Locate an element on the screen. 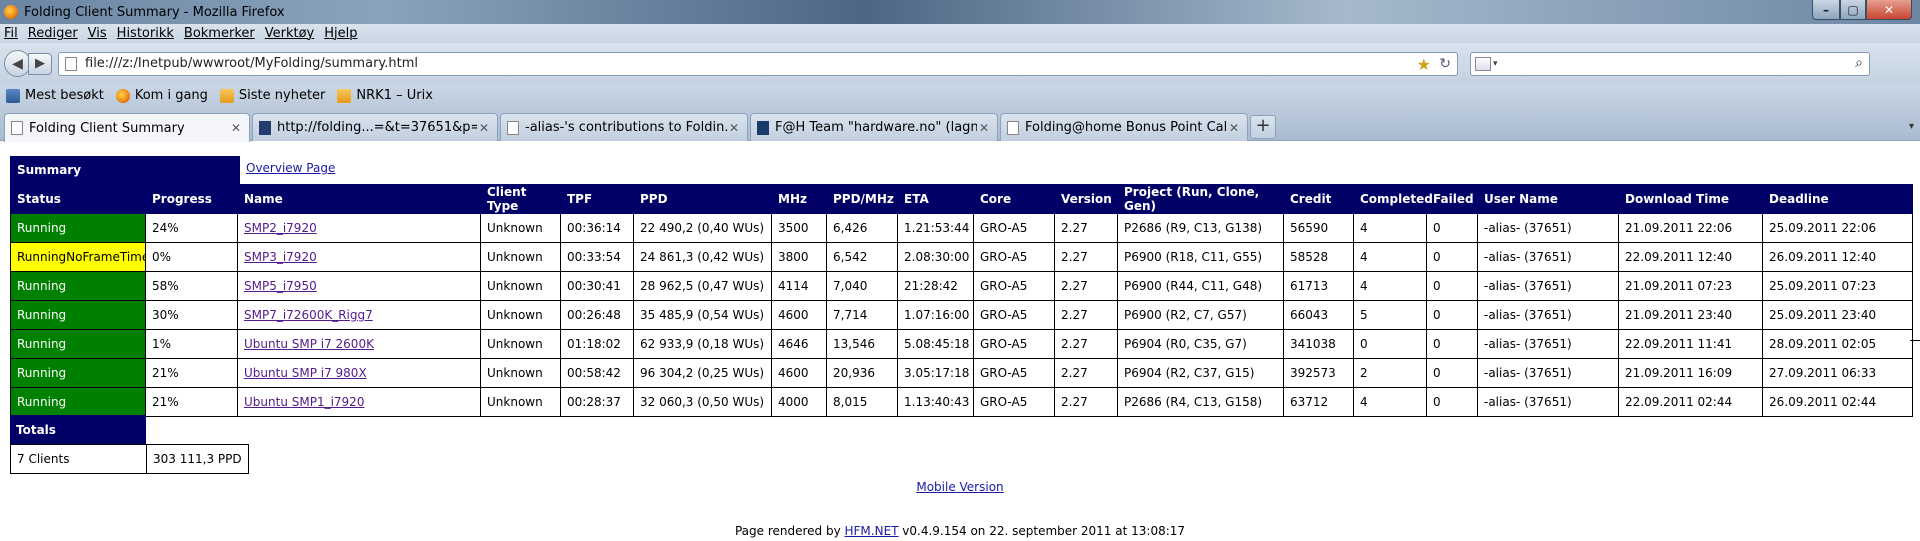 Image resolution: width=1920 pixels, height=541 pixels. name-cell: Ubuntu SMP i7 2600K is located at coordinates (359, 344).